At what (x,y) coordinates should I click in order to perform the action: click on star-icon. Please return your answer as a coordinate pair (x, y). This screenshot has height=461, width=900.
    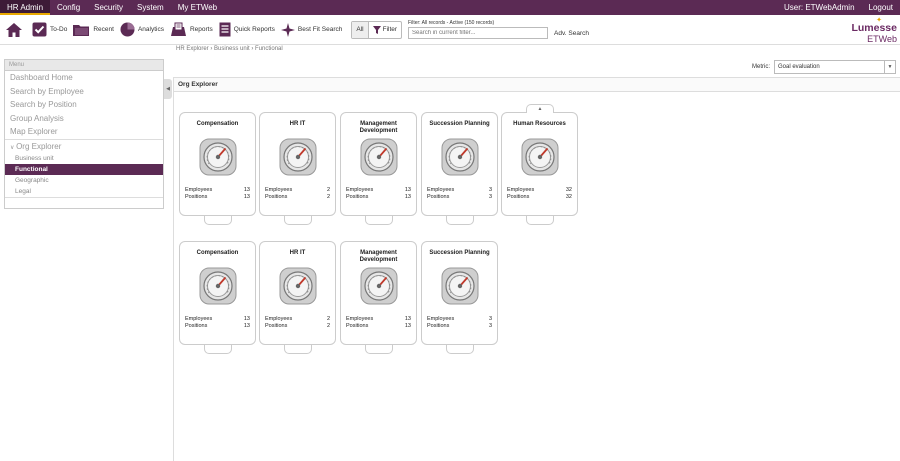
    Looking at the image, I should click on (287, 29).